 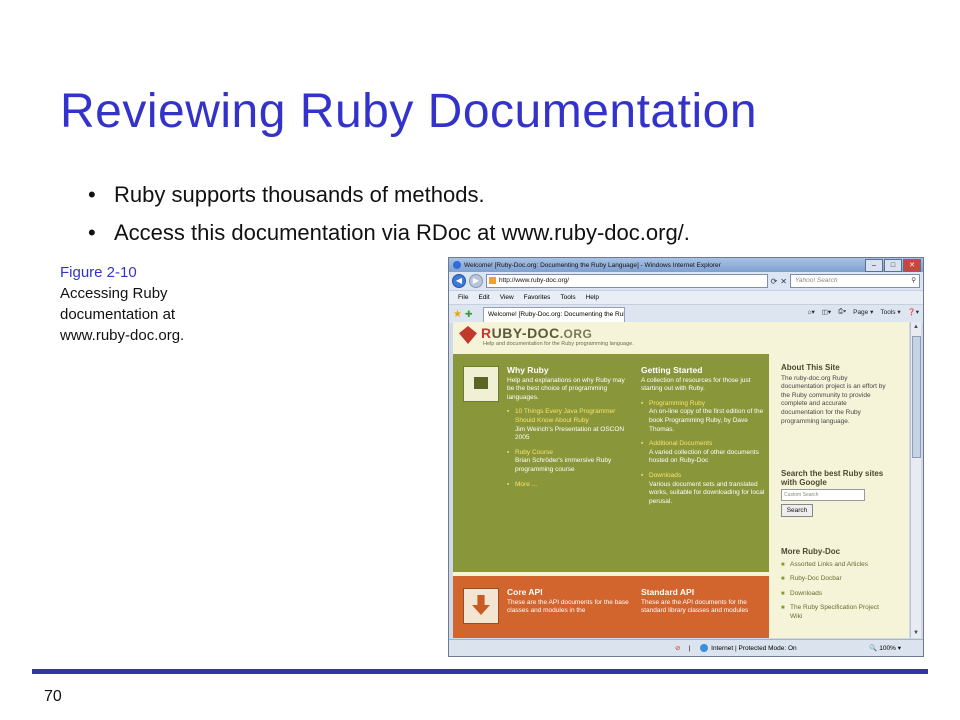 I want to click on google-search-button: Search, so click(x=797, y=511).